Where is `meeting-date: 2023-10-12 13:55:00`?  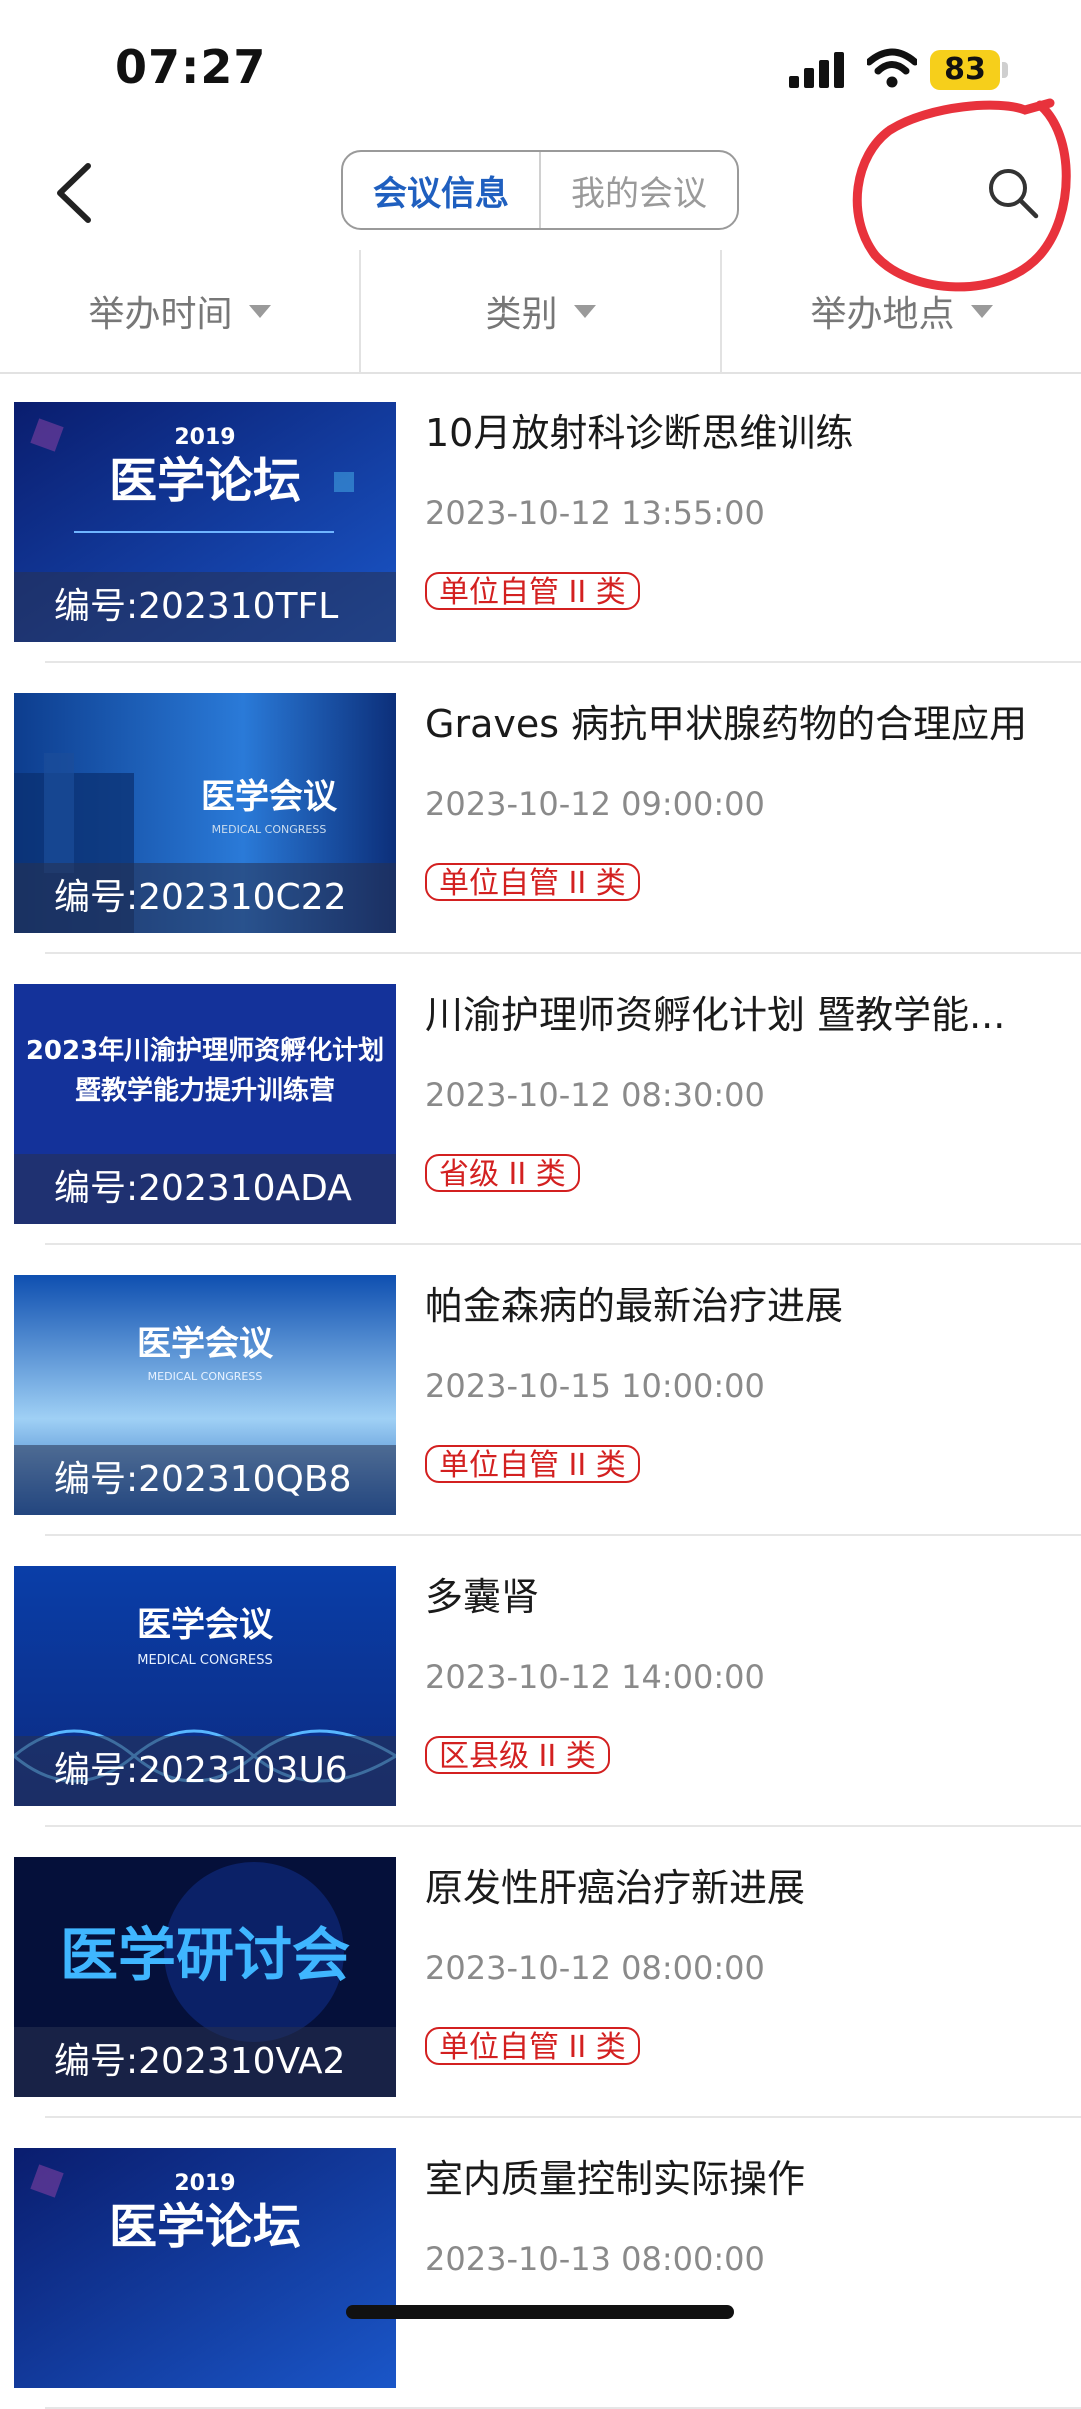 meeting-date: 2023-10-12 13:55:00 is located at coordinates (595, 513).